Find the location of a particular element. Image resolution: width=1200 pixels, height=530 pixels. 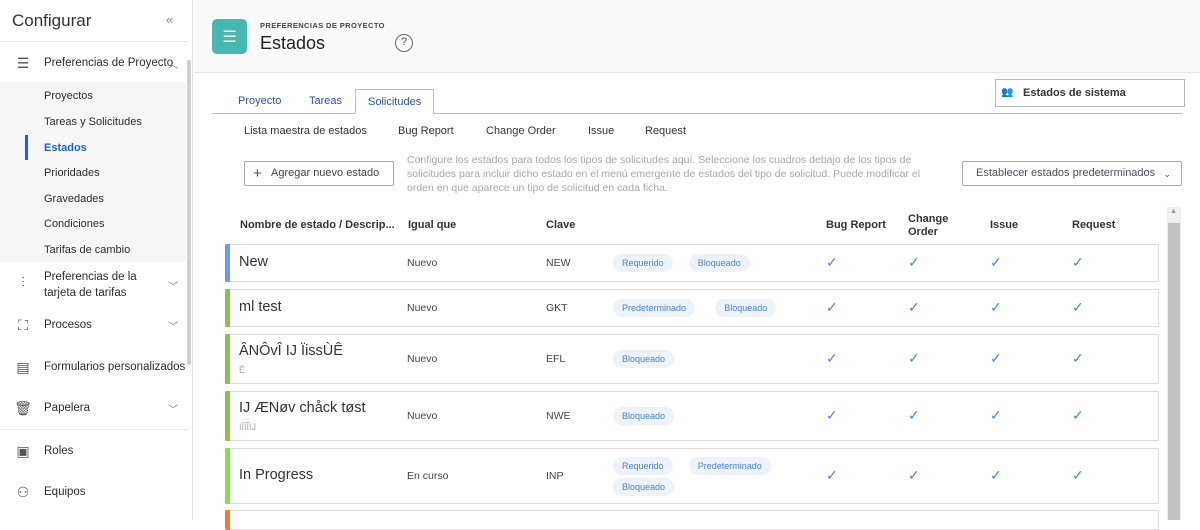

sidebar-item-gravedades: Gravedades is located at coordinates (74, 199).